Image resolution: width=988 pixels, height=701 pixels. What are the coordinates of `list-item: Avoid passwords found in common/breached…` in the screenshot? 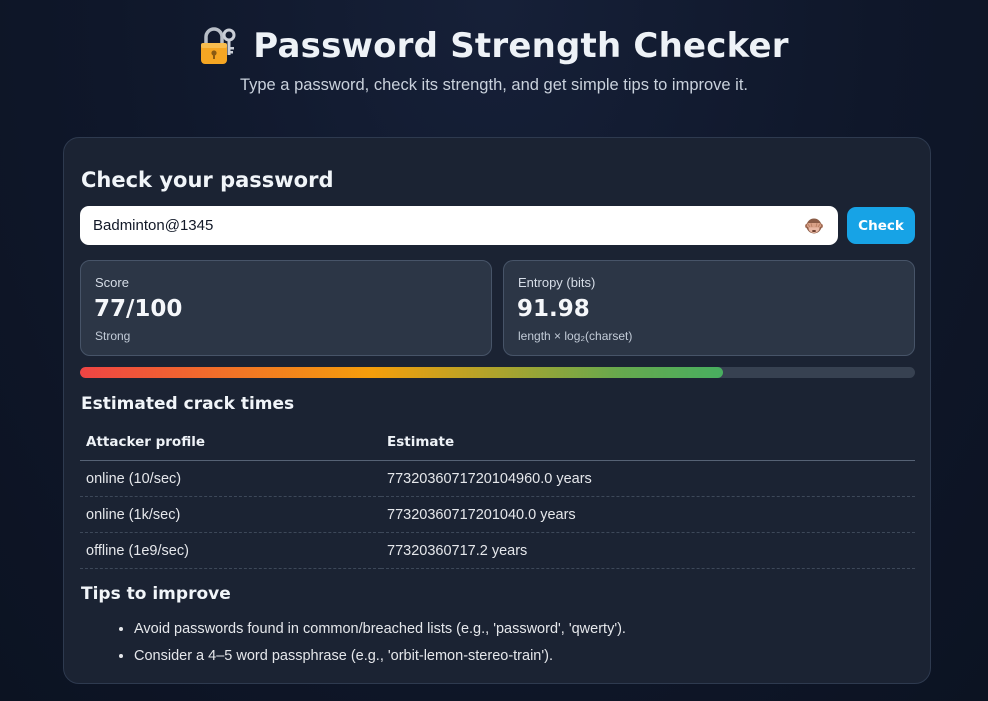 It's located at (380, 629).